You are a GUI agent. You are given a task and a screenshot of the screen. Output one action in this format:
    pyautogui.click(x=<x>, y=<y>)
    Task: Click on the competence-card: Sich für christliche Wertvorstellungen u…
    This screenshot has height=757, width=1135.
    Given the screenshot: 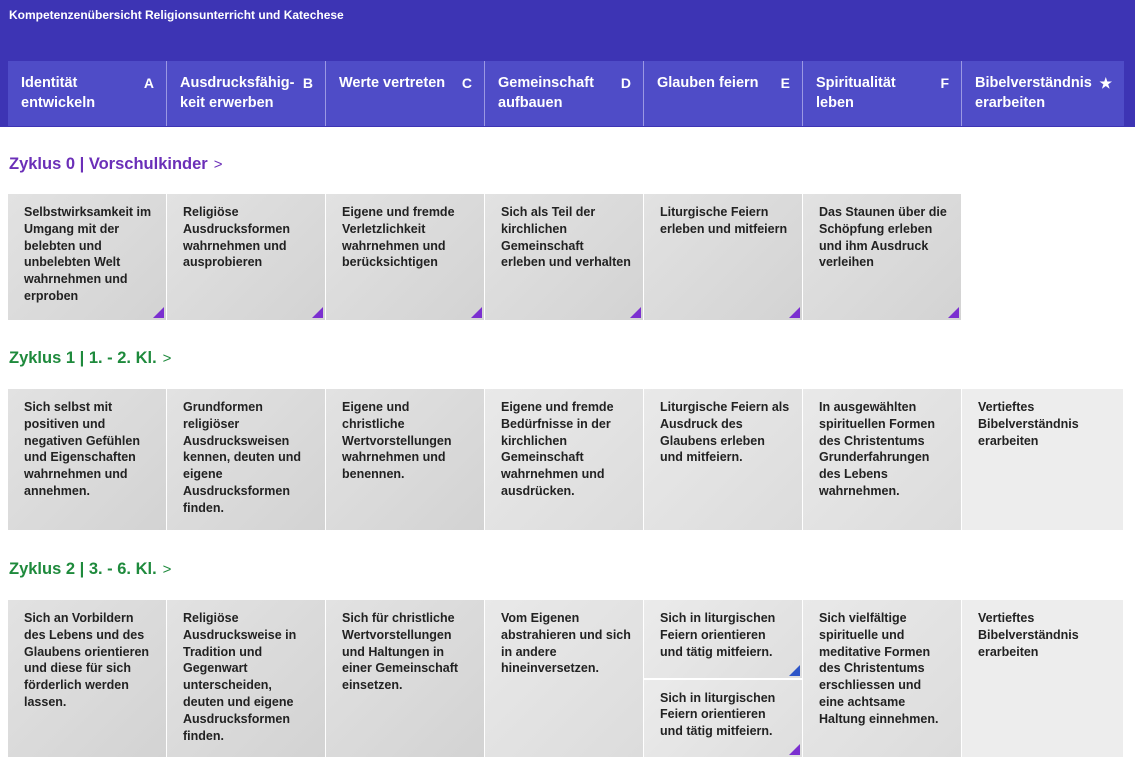 What is the action you would take?
    pyautogui.click(x=405, y=678)
    